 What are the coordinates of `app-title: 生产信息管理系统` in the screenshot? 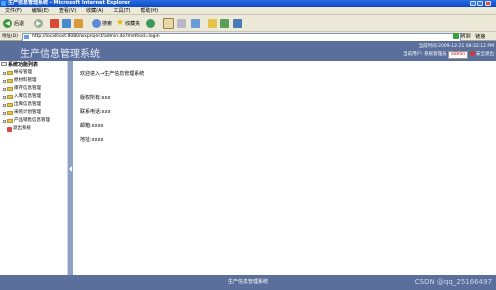 It's located at (60, 54).